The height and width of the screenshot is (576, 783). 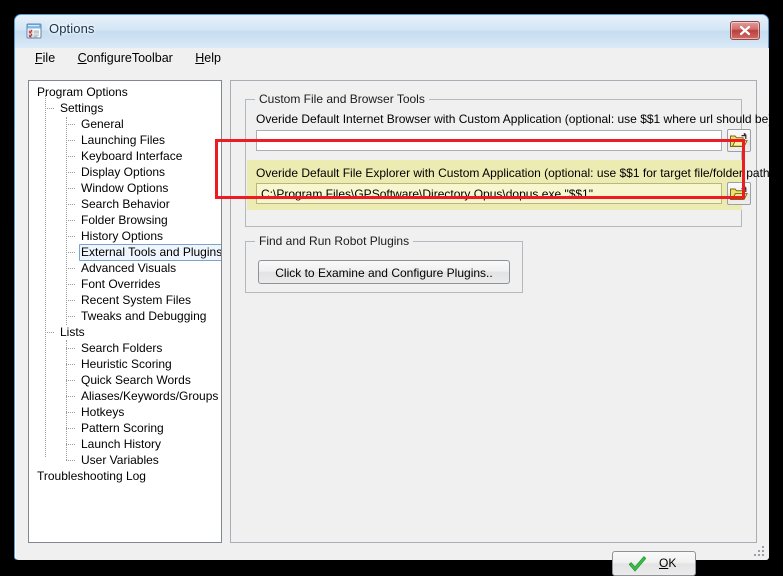 I want to click on tree-item-folder-browsing: Folder Browsing, so click(x=125, y=220).